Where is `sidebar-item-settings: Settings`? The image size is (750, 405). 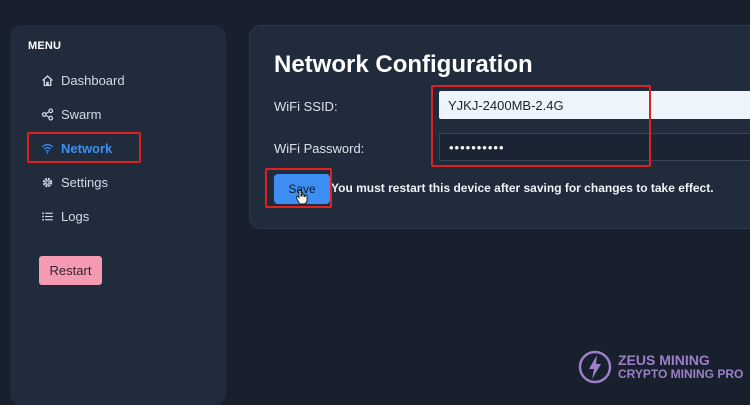 sidebar-item-settings: Settings is located at coordinates (74, 182).